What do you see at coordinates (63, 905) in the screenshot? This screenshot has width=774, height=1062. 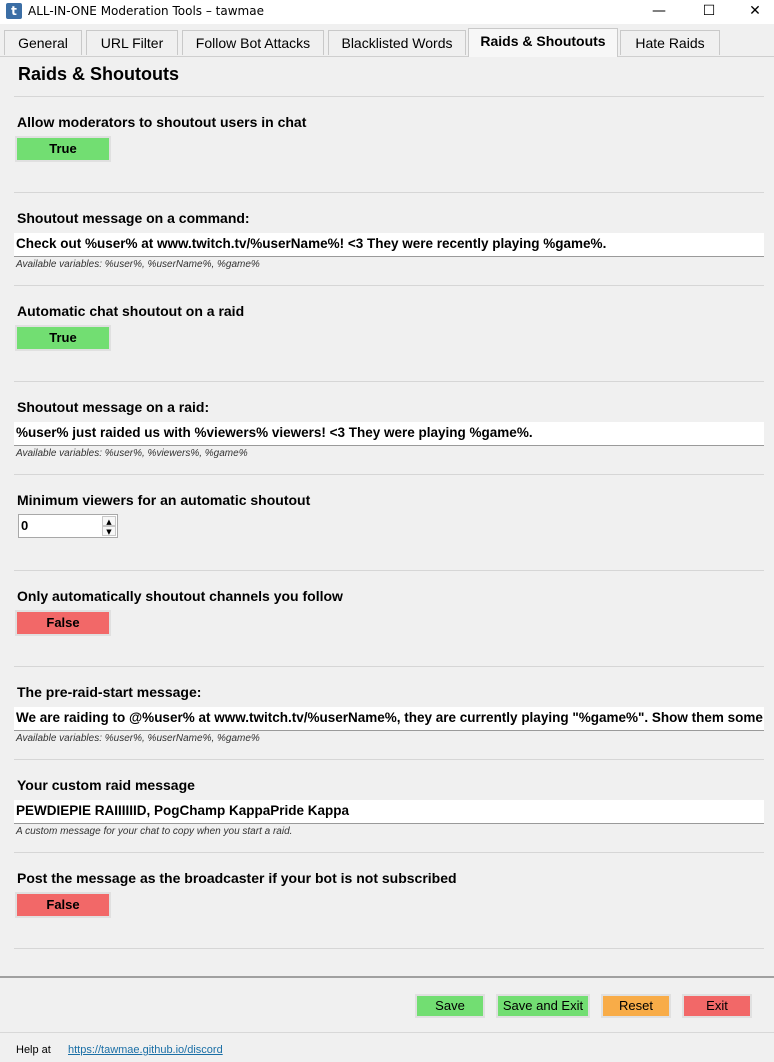 I see `post-as-broadcaster-toggle: False` at bounding box center [63, 905].